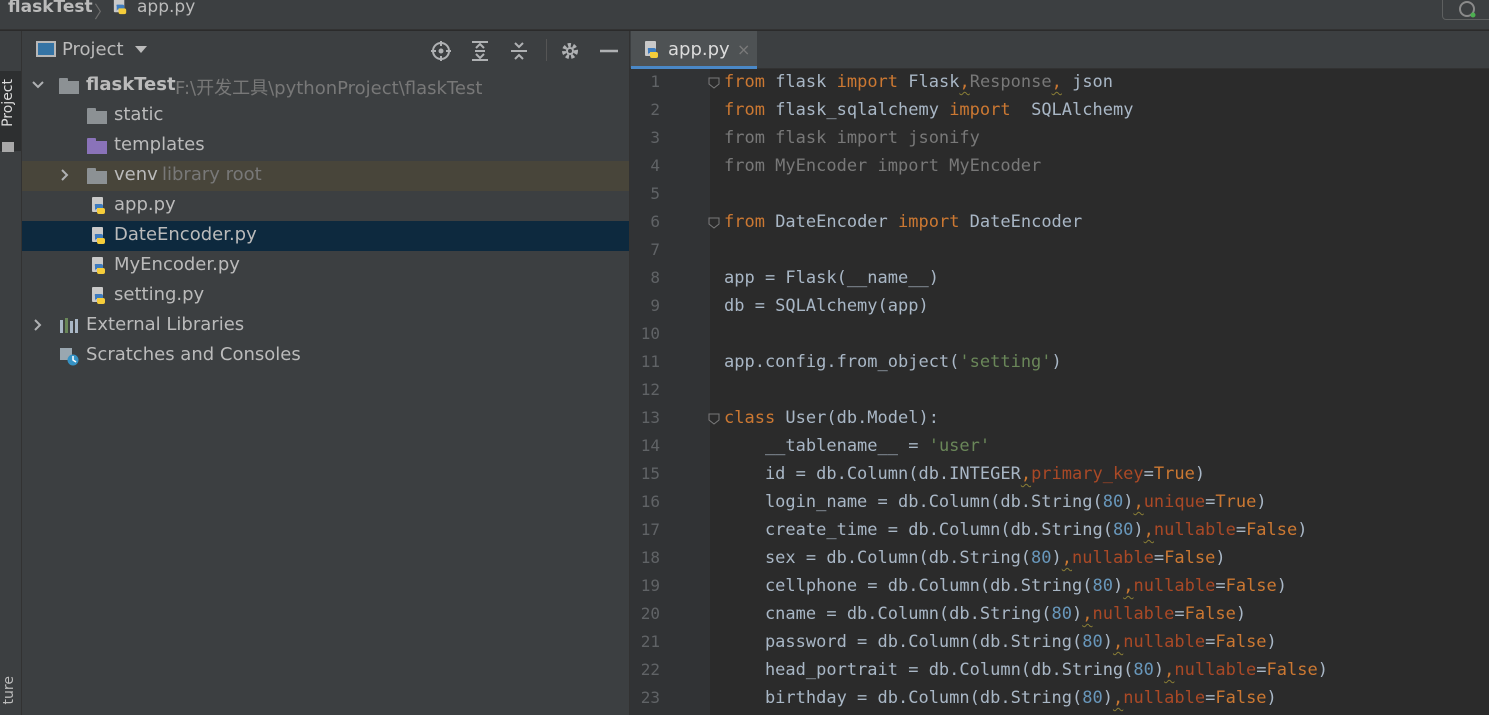 The width and height of the screenshot is (1489, 715). I want to click on code-line: 11 app.config.from_object('setting'), so click(1059, 363).